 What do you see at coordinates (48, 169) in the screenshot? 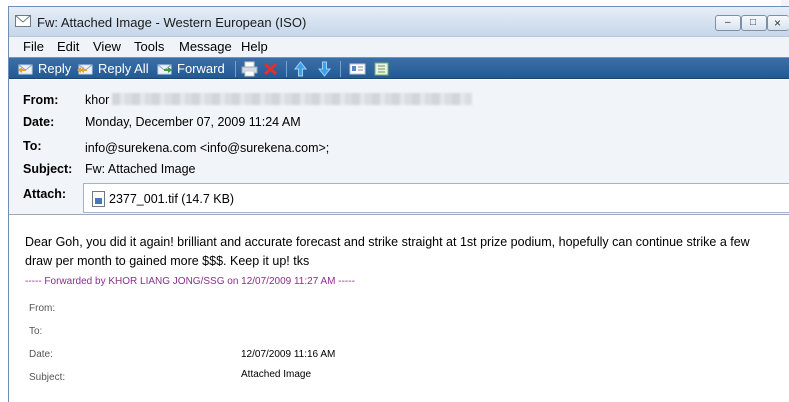
I see `subject-label: Subject:` at bounding box center [48, 169].